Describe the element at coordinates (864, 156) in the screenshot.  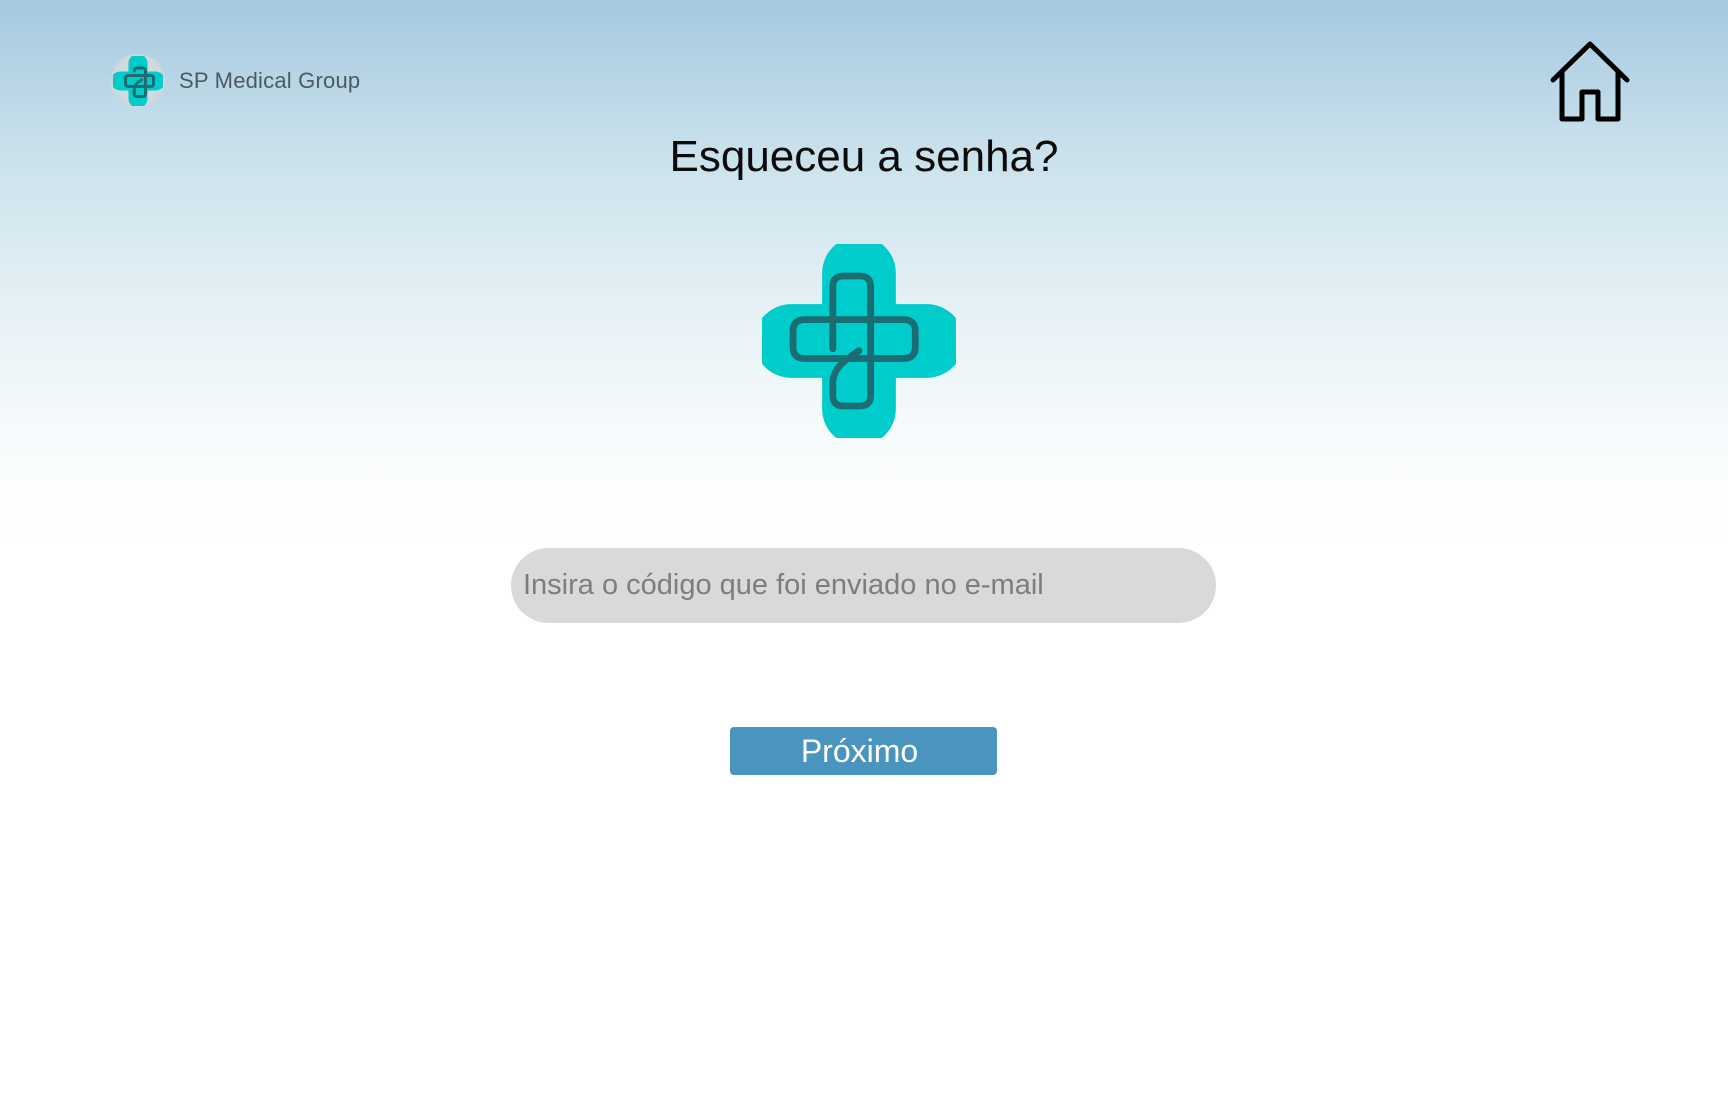
I see `page-title: Esqueceu a senha?` at that location.